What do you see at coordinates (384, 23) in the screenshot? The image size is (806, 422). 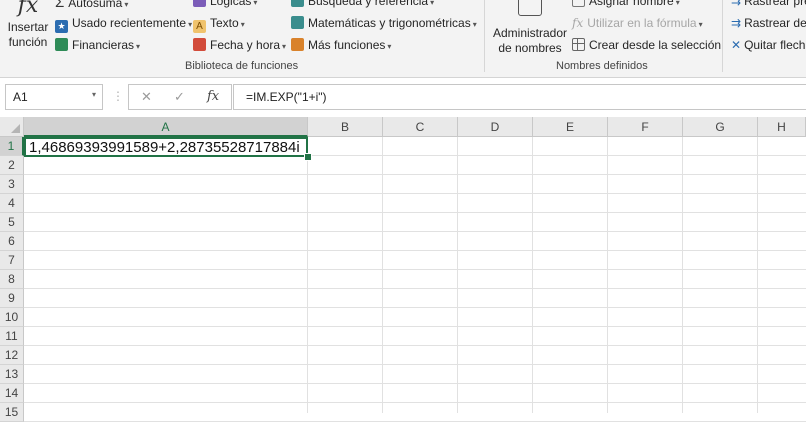 I see `math-functions-button: Matemáticas y trigonométricas ▾` at bounding box center [384, 23].